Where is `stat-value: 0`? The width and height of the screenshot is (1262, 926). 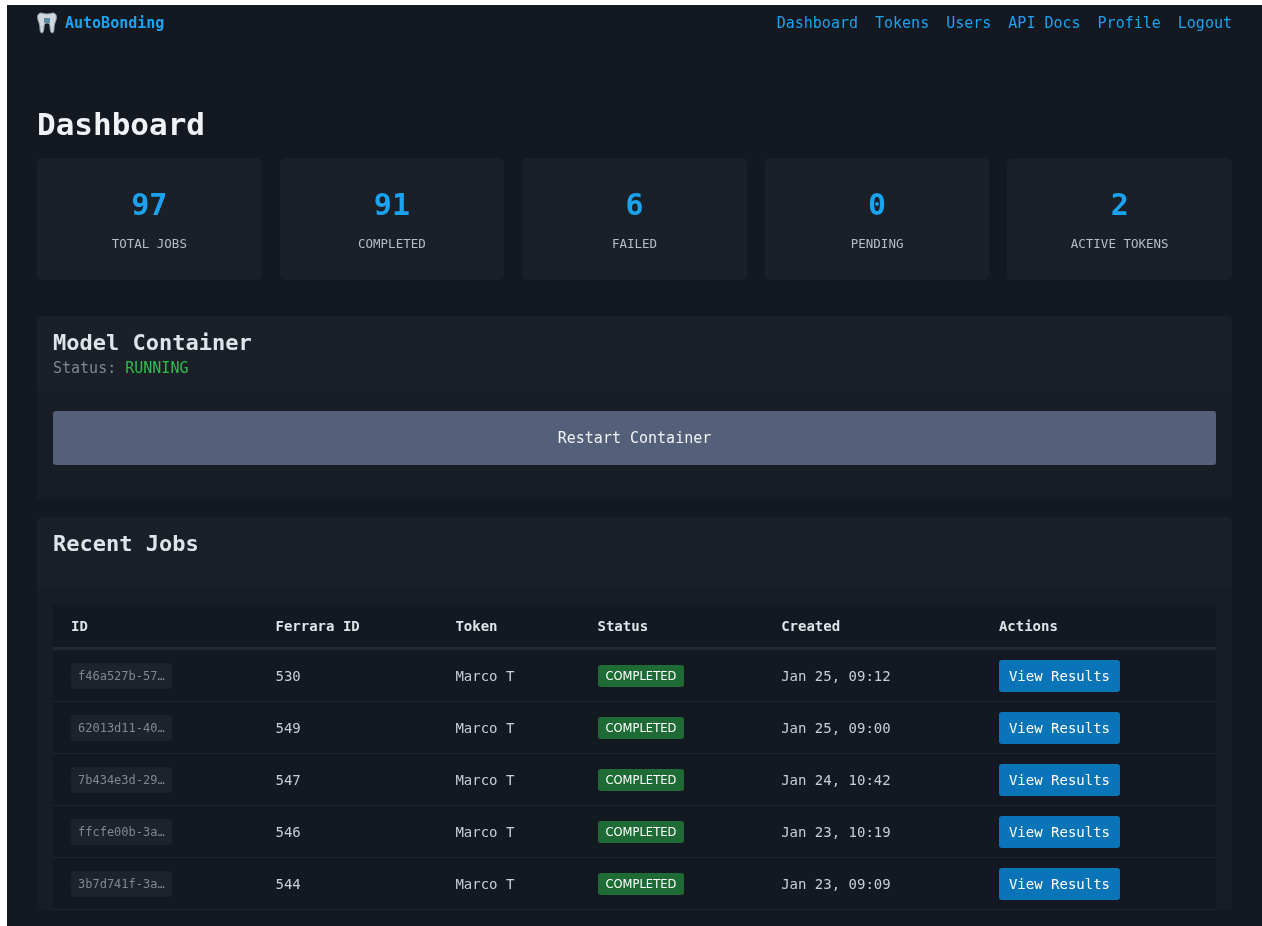 stat-value: 0 is located at coordinates (877, 204).